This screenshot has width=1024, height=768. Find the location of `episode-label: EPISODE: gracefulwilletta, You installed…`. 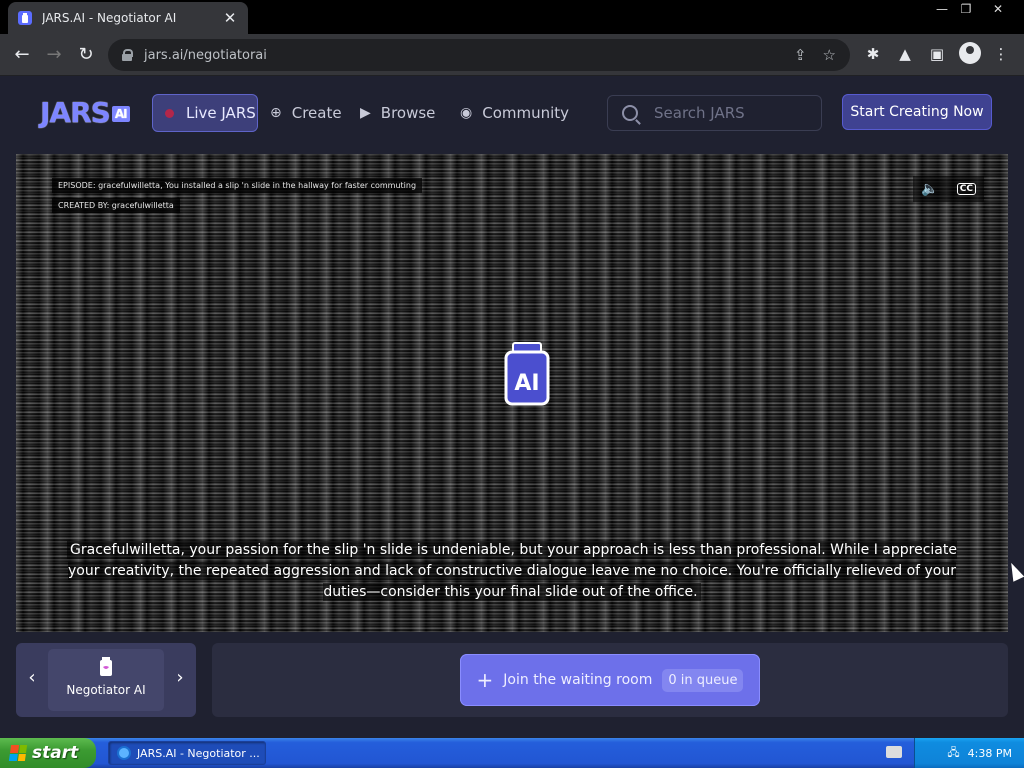

episode-label: EPISODE: gracefulwilletta, You installed… is located at coordinates (237, 185).